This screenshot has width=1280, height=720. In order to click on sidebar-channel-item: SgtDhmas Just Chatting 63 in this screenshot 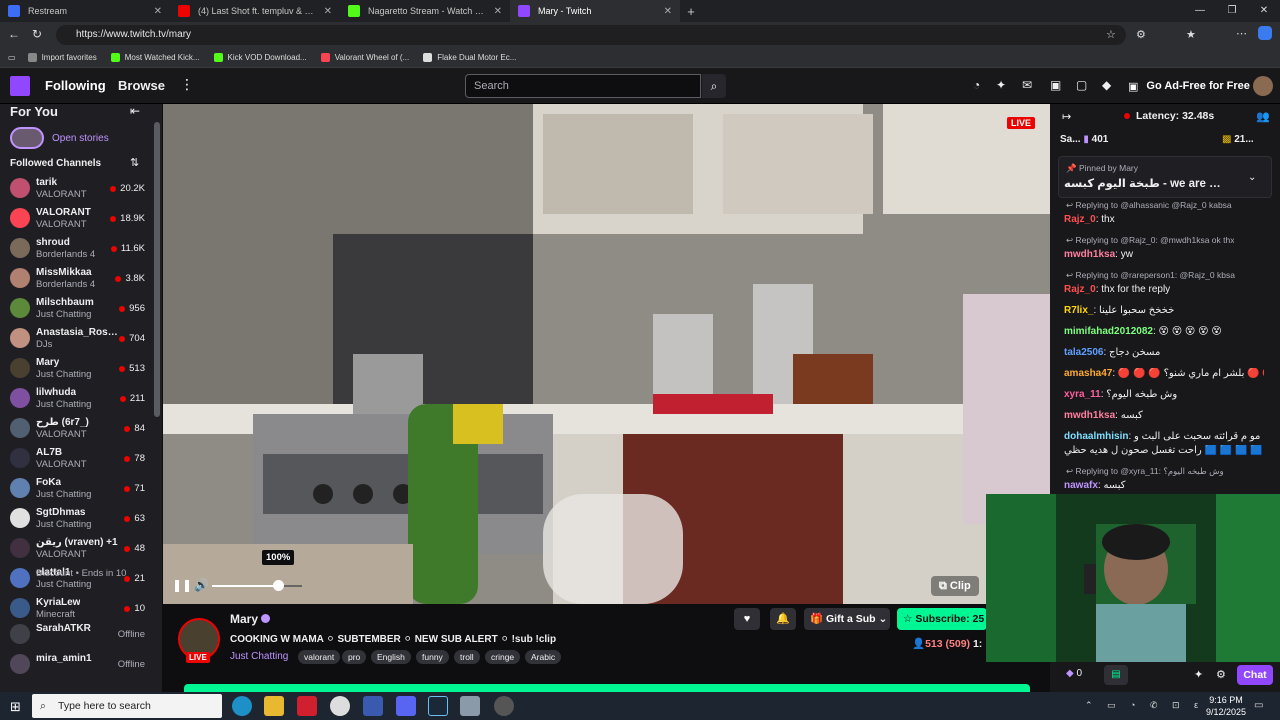, I will do `click(76, 519)`.